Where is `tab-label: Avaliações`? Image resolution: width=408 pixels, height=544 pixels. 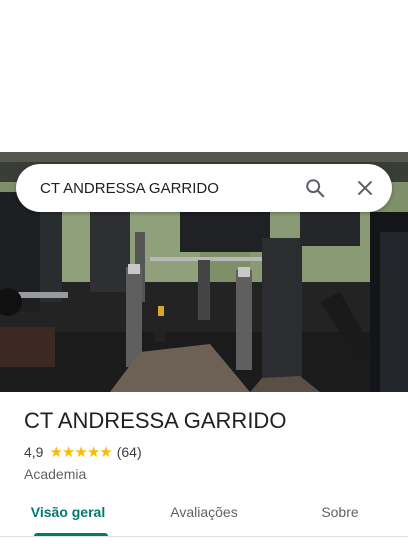
tab-label: Avaliações is located at coordinates (204, 512).